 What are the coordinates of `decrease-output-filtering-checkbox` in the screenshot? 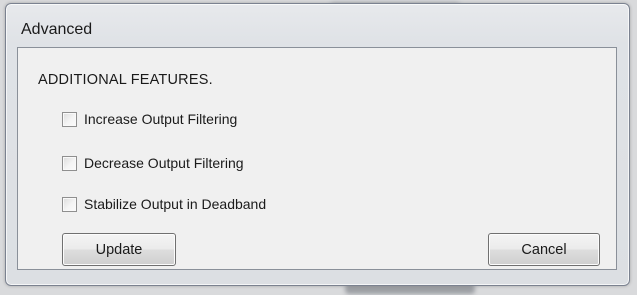 It's located at (69, 163).